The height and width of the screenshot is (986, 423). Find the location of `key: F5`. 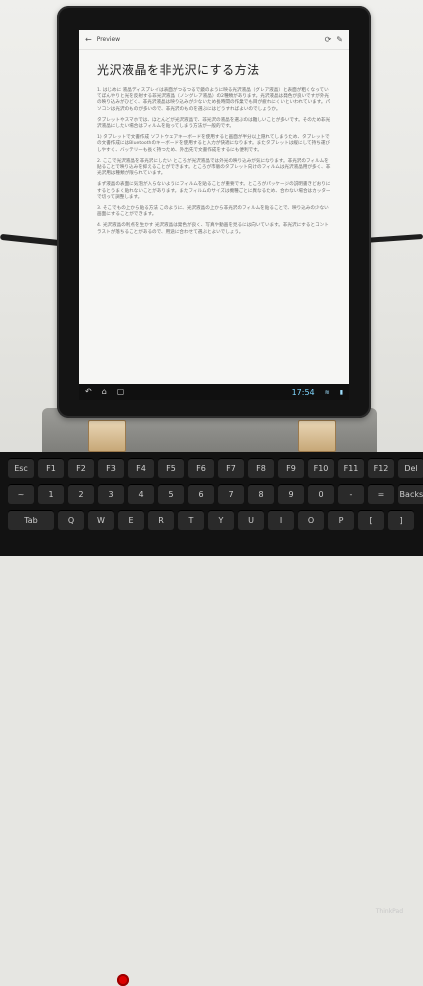

key: F5 is located at coordinates (171, 468).